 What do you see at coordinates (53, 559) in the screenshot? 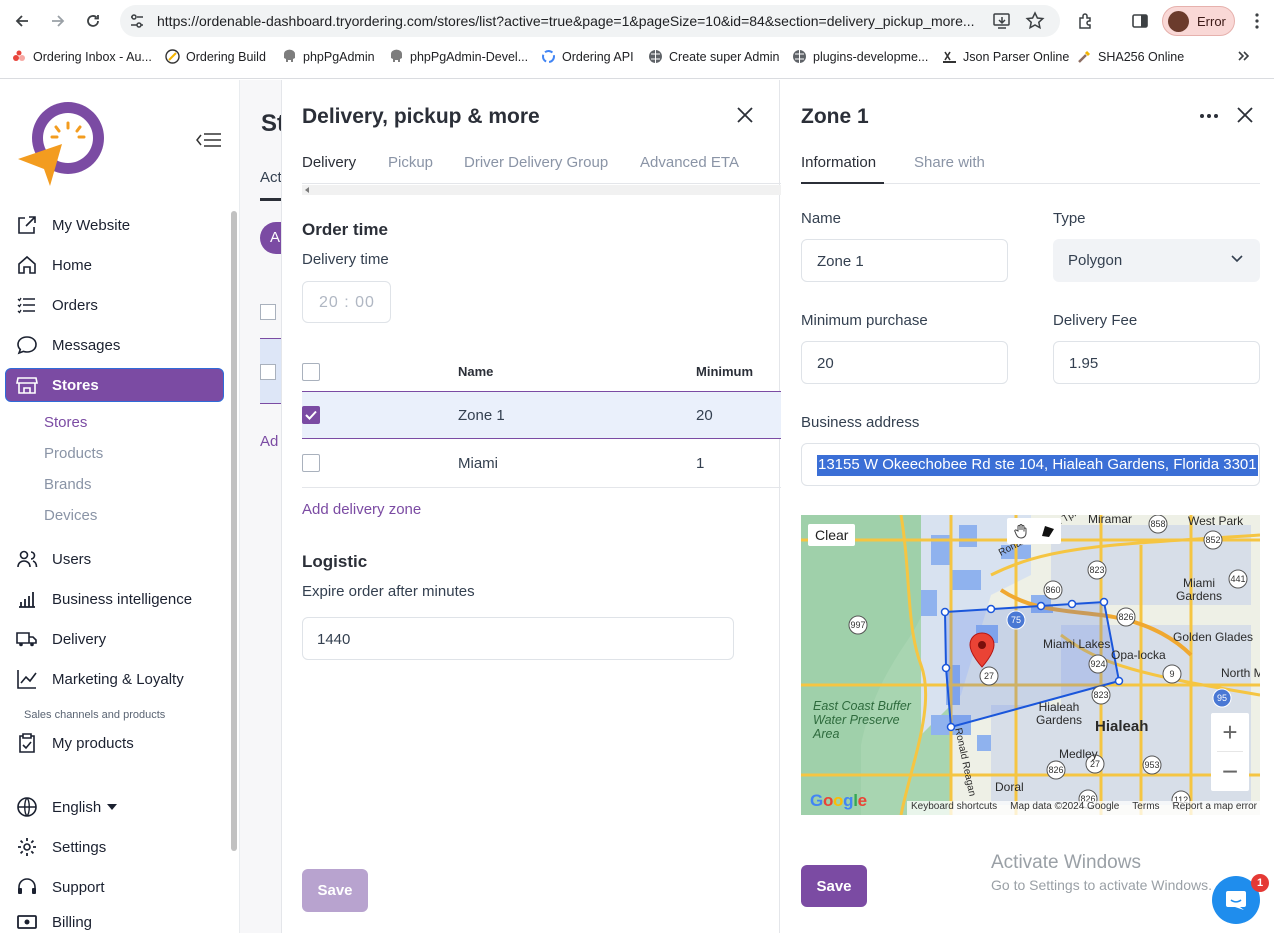
I see `sidebar-item-users: Users` at bounding box center [53, 559].